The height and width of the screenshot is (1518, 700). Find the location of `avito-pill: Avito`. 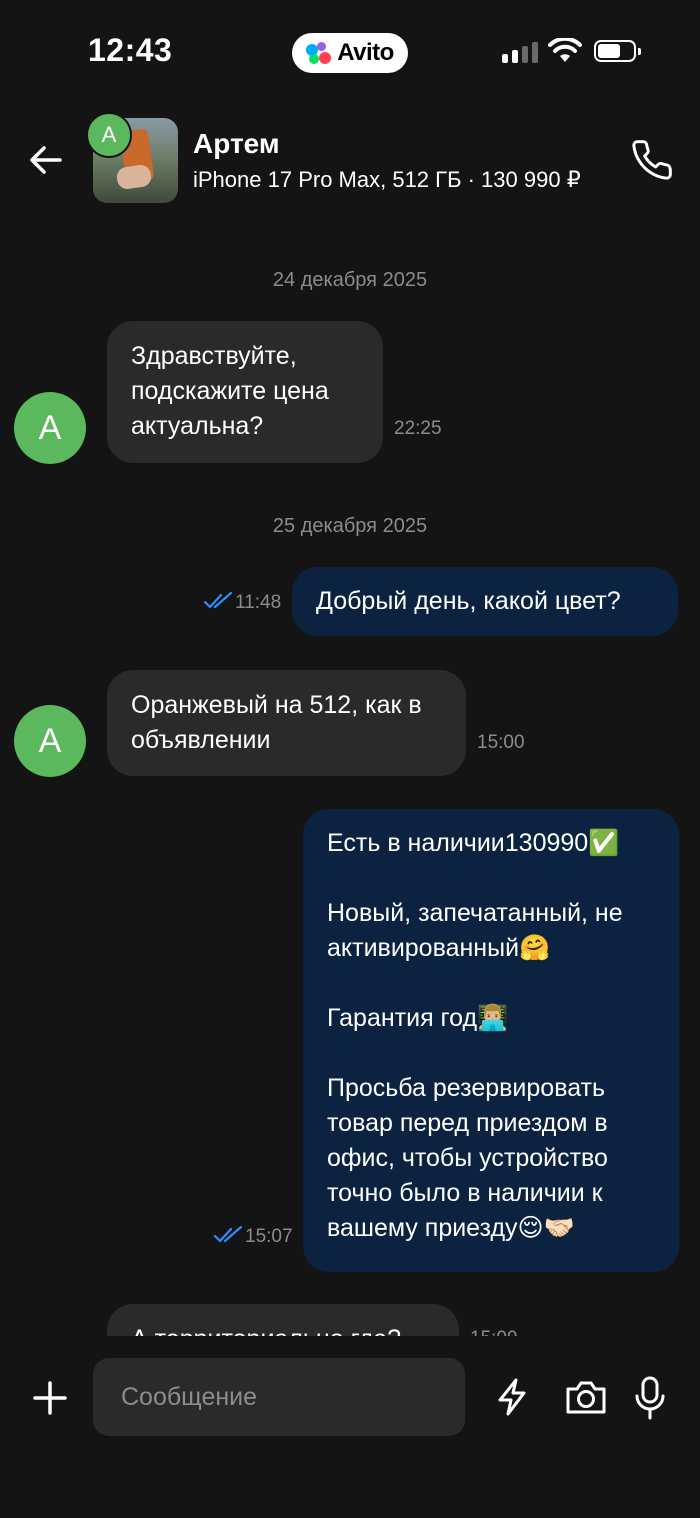

avito-pill: Avito is located at coordinates (350, 53).